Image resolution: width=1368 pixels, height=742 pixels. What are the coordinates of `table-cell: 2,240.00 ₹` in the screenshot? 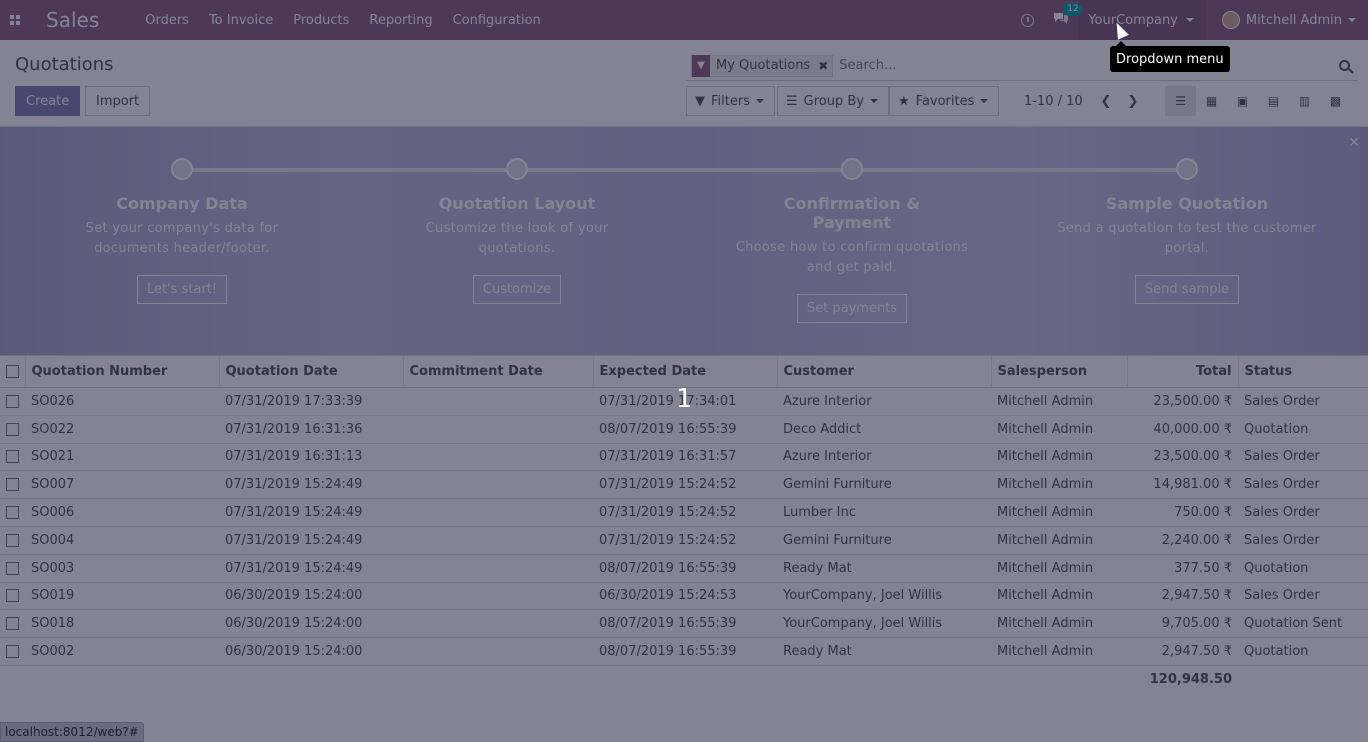 It's located at (1182, 540).